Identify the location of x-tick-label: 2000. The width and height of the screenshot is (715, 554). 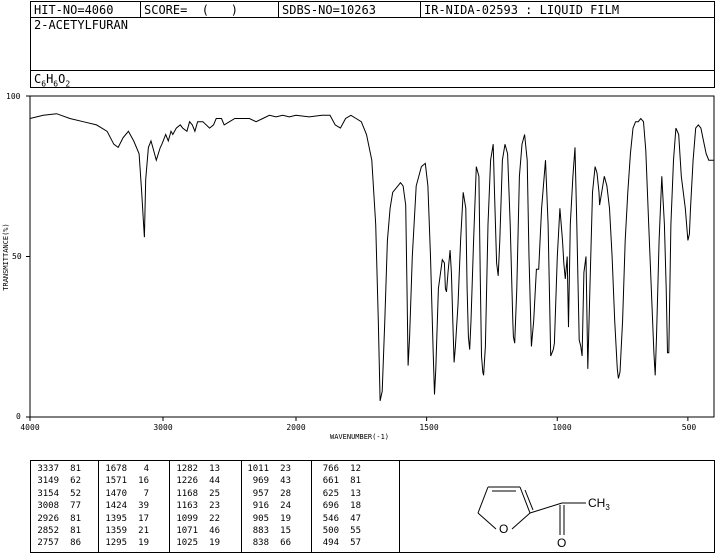
(296, 427).